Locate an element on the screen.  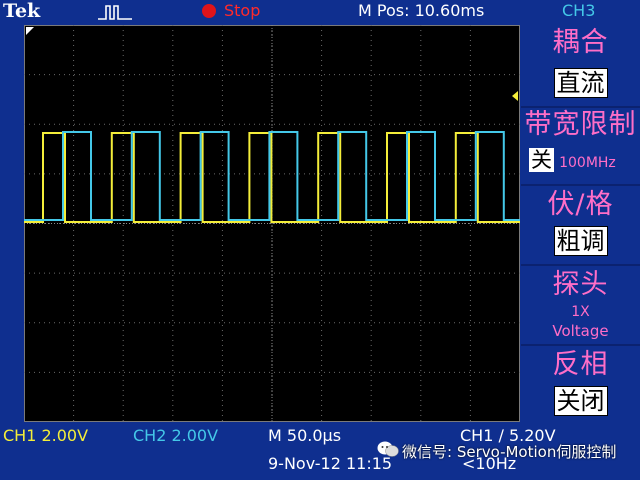
coupling-label: 耦合 is located at coordinates (580, 42).